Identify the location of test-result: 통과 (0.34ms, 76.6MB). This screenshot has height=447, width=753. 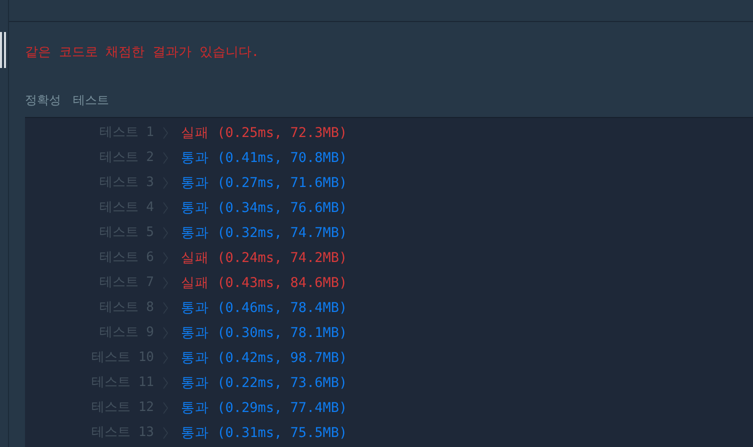
(264, 208).